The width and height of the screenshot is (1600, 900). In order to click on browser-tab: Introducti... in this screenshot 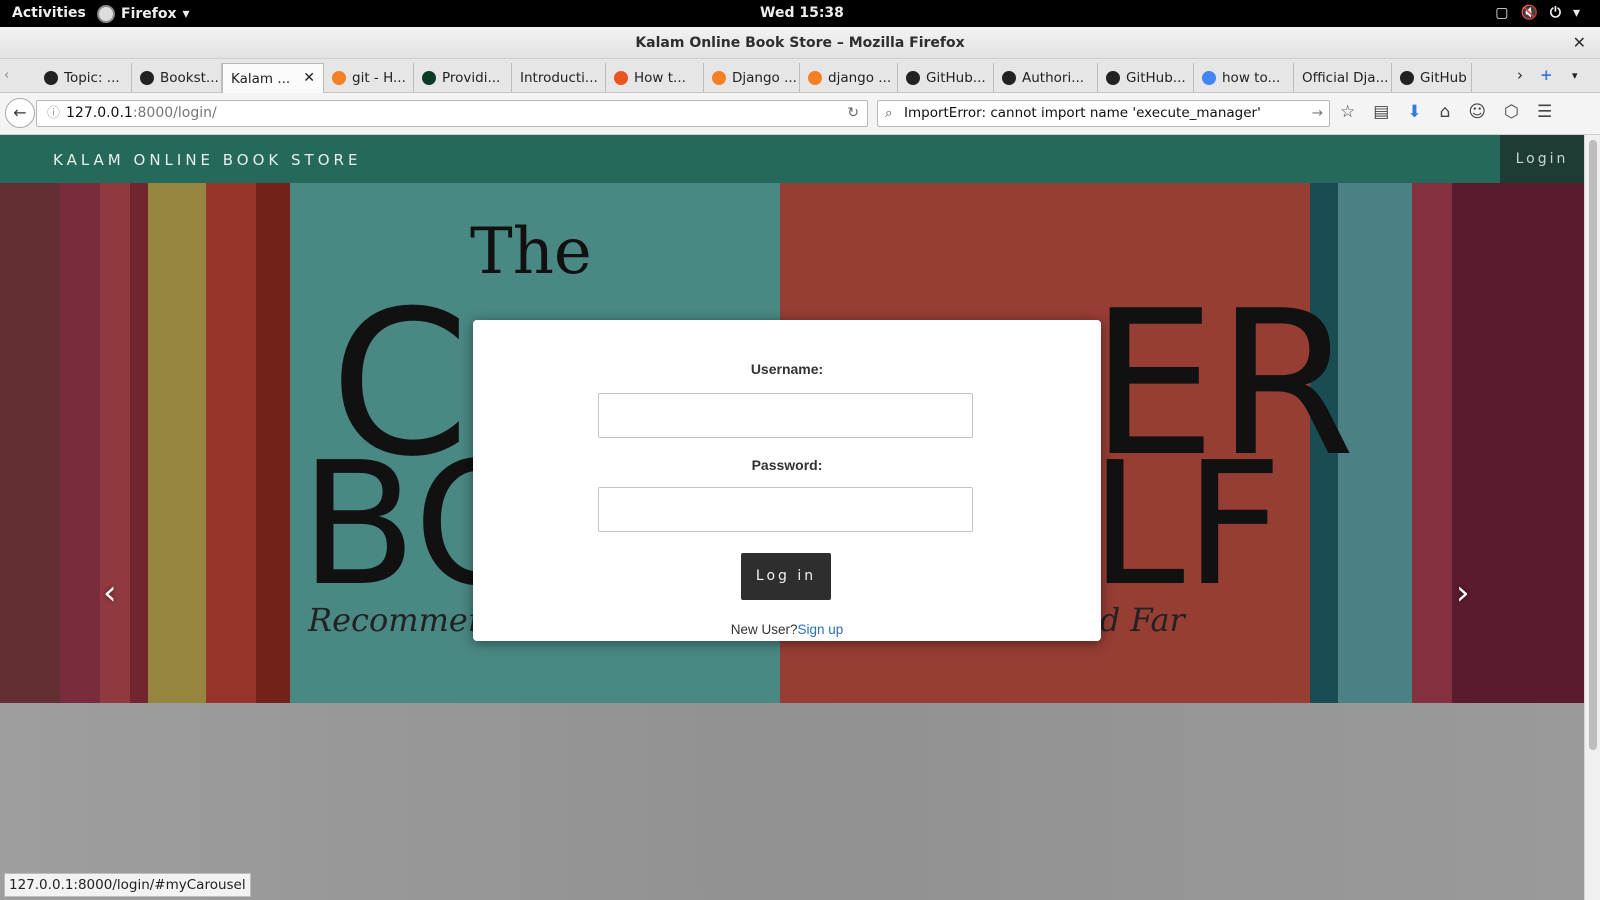, I will do `click(559, 78)`.